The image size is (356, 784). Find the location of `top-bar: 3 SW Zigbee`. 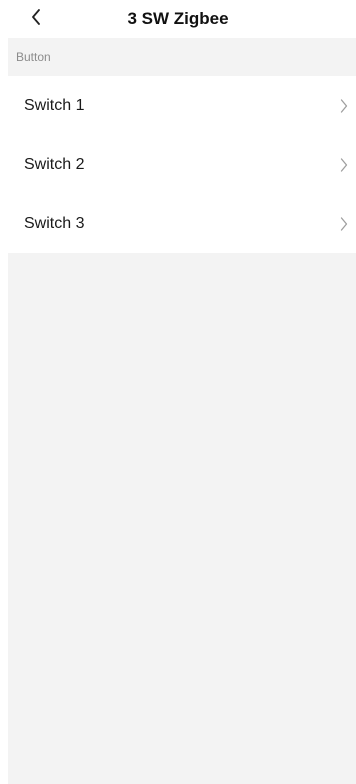

top-bar: 3 SW Zigbee is located at coordinates (178, 19).